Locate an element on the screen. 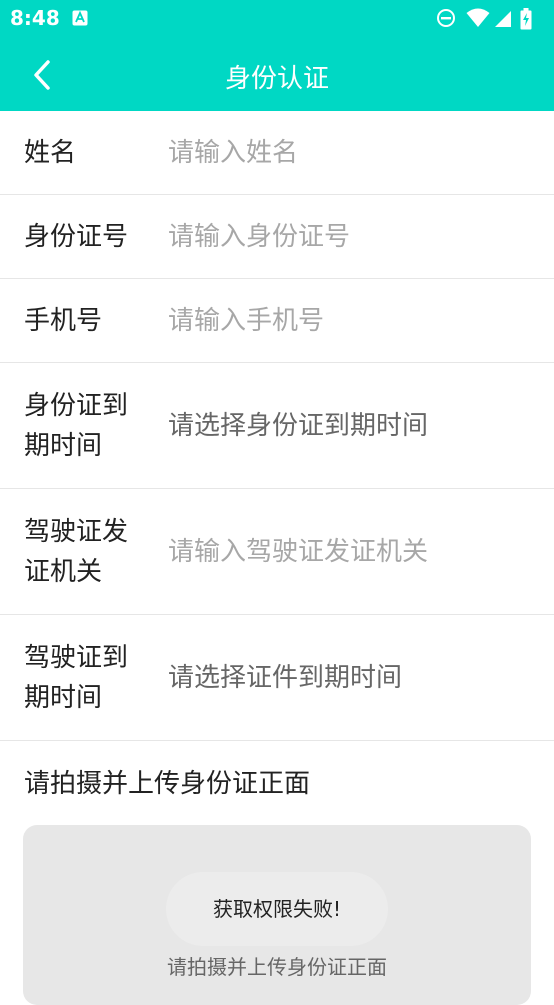 The image size is (554, 1005). cell-signal-icon is located at coordinates (503, 19).